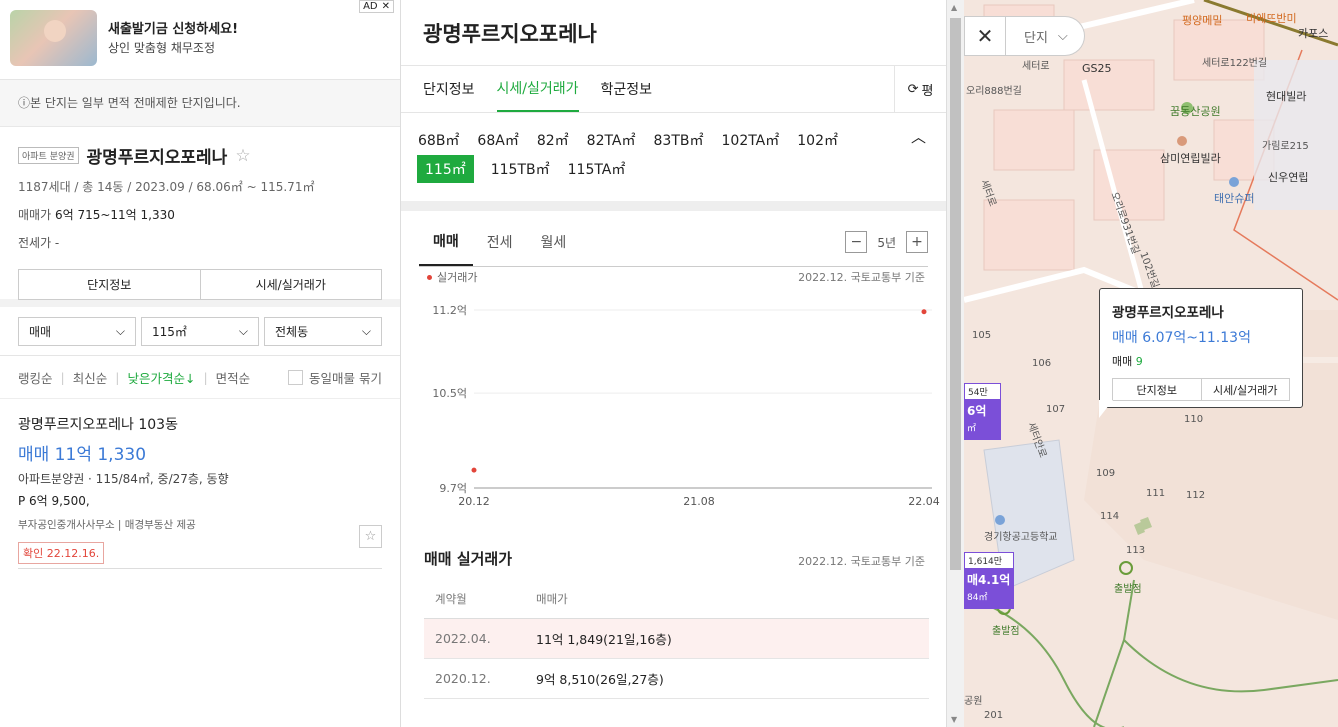 The width and height of the screenshot is (1338, 727). I want to click on sort-area: 면적순, so click(233, 377).